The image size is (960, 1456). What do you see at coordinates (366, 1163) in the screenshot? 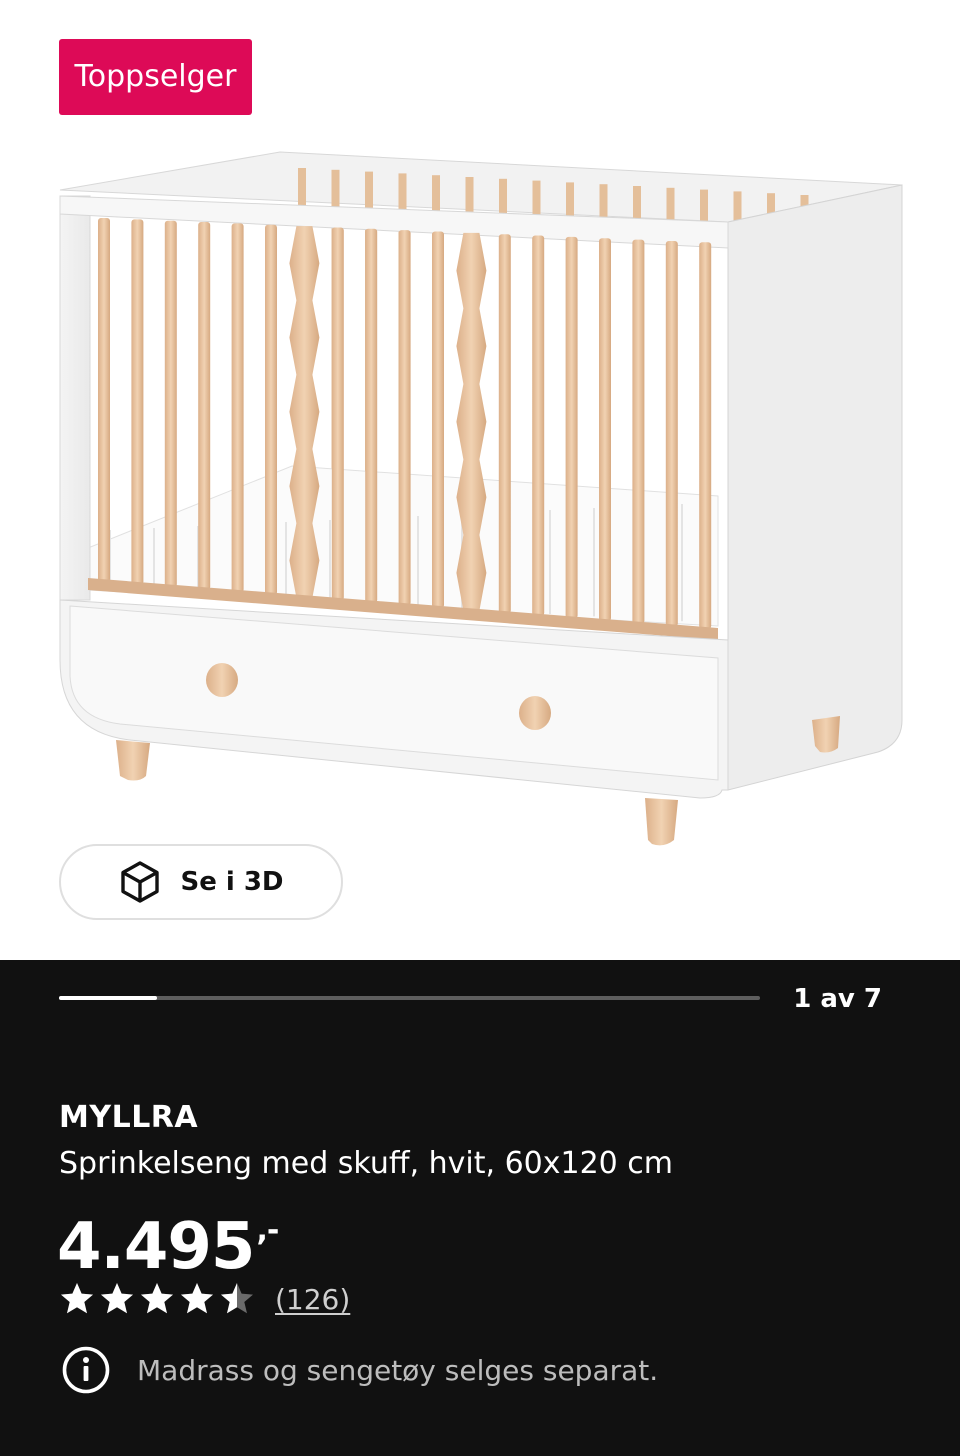
I see `product-description: Sprinkelseng med skuff, hvit, 60x120 cm` at bounding box center [366, 1163].